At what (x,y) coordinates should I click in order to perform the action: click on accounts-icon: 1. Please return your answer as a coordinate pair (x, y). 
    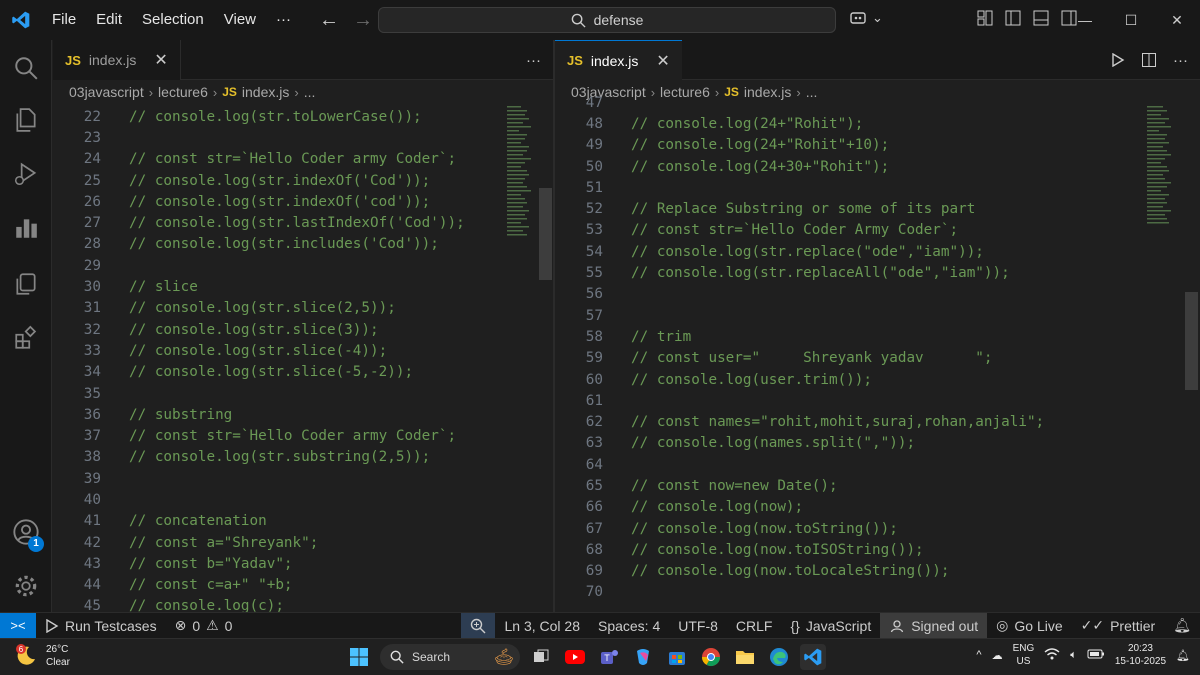
    Looking at the image, I should click on (26, 532).